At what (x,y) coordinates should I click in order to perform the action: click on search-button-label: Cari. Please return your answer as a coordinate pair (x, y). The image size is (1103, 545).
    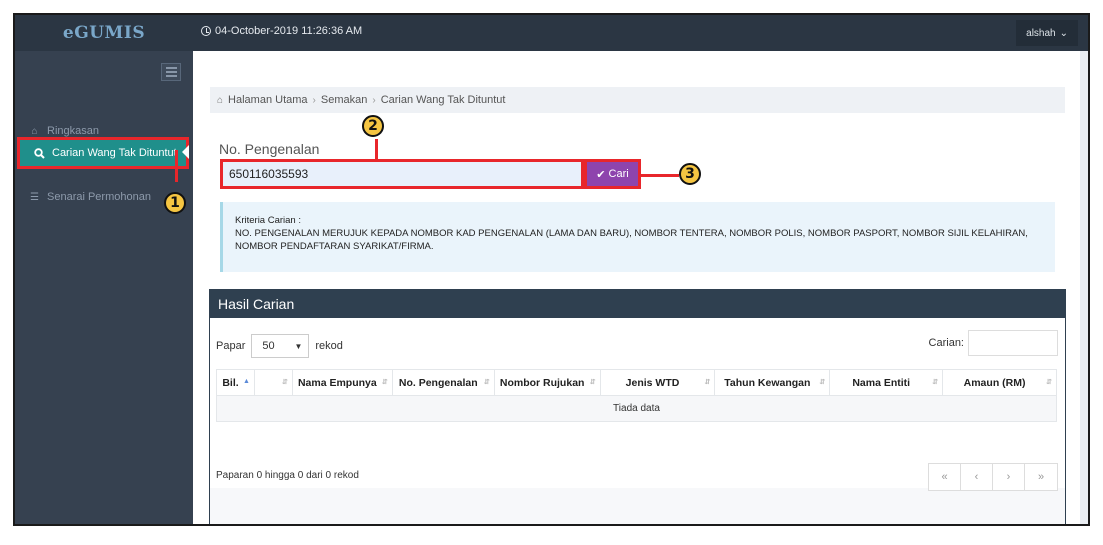
    Looking at the image, I should click on (618, 174).